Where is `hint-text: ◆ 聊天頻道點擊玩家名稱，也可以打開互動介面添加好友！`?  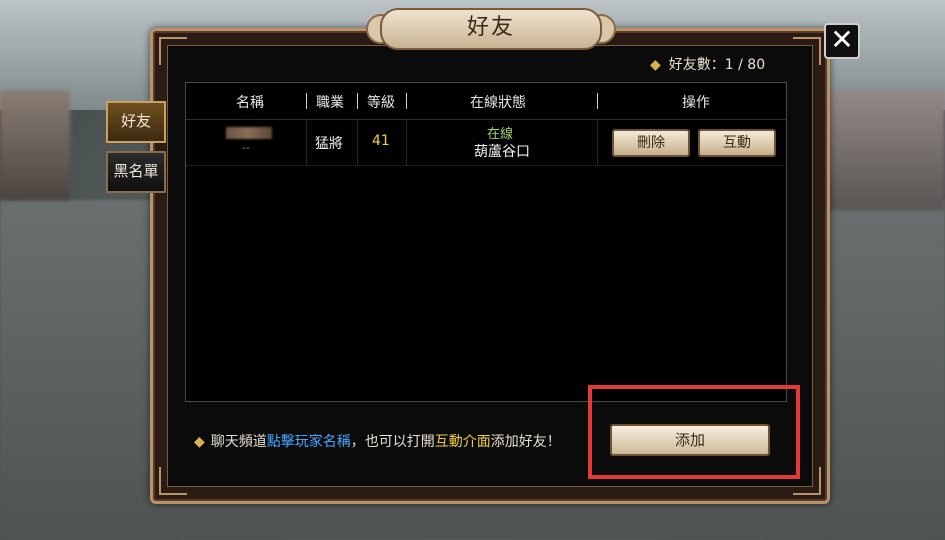
hint-text: ◆ 聊天頻道點擊玩家名稱，也可以打開互動介面添加好友！ is located at coordinates (377, 441).